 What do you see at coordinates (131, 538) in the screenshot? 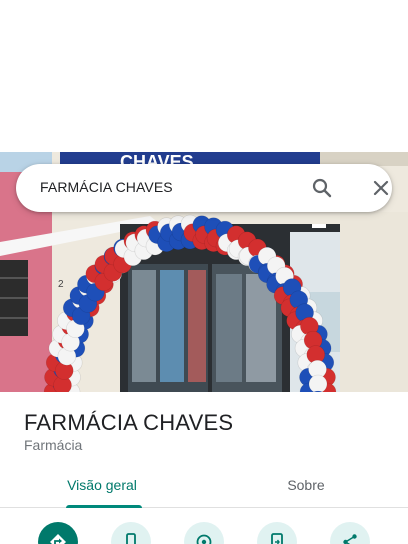
I see `phone-icon` at bounding box center [131, 538].